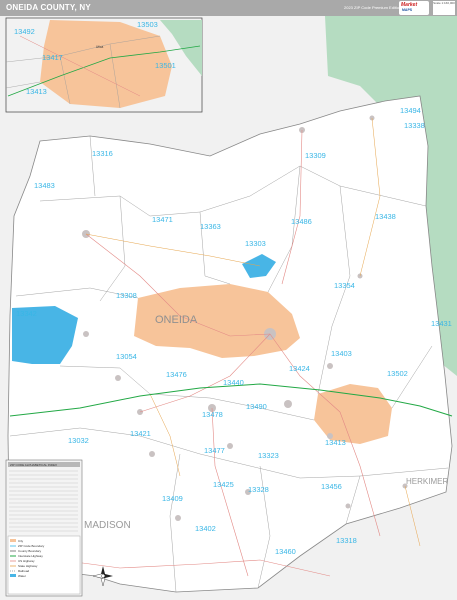 This screenshot has height=600, width=457. Describe the element at coordinates (256, 406) in the screenshot. I see `zip-label: 13490` at that location.